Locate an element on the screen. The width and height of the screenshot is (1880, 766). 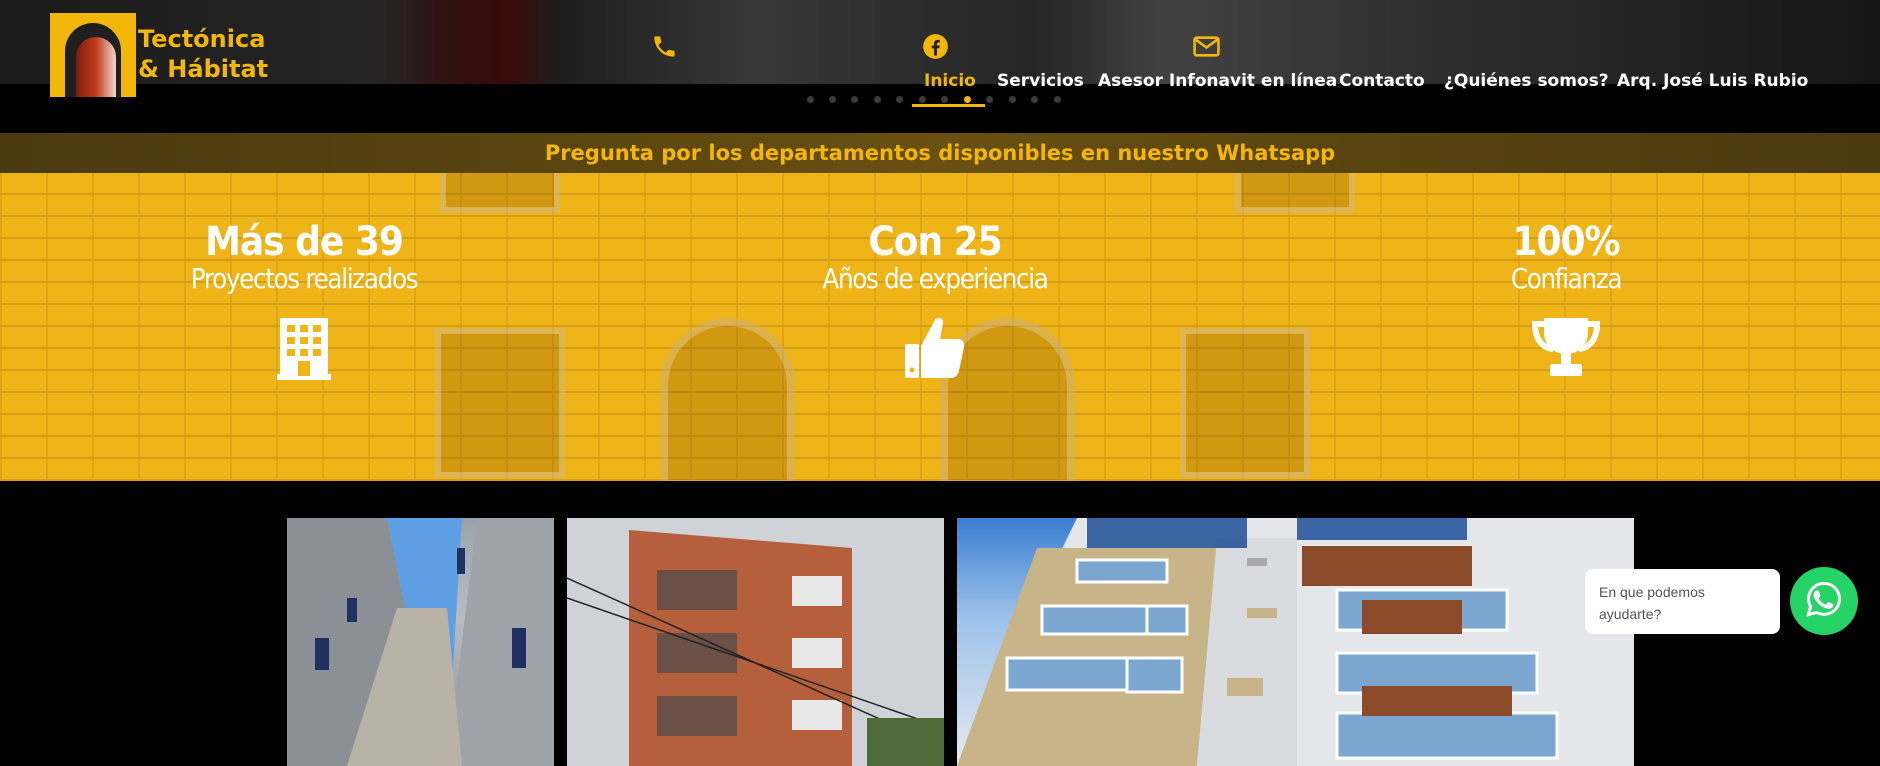
envelope-icon is located at coordinates (1206, 48).